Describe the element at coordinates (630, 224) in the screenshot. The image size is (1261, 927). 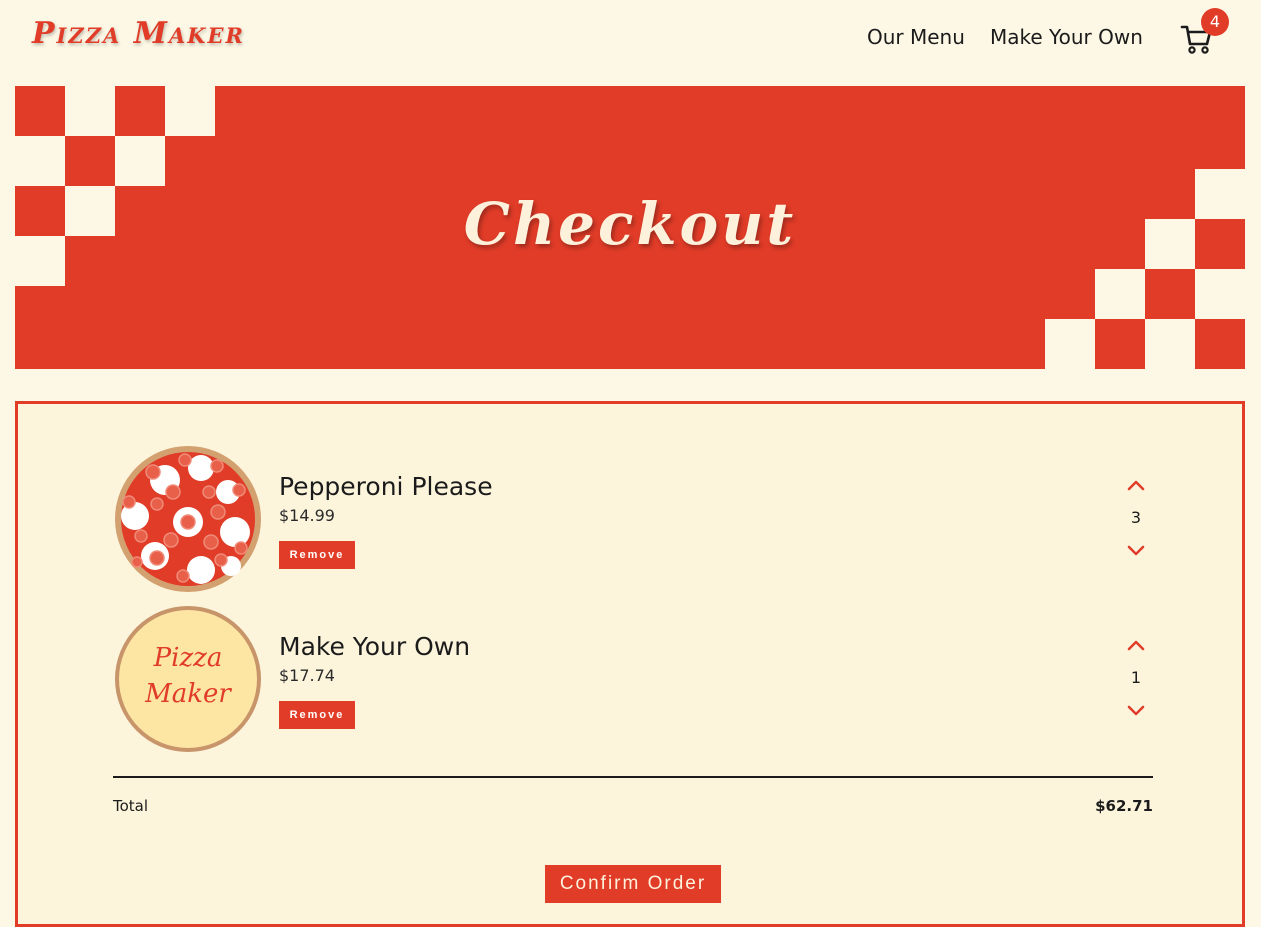
I see `page-title: Checkout` at that location.